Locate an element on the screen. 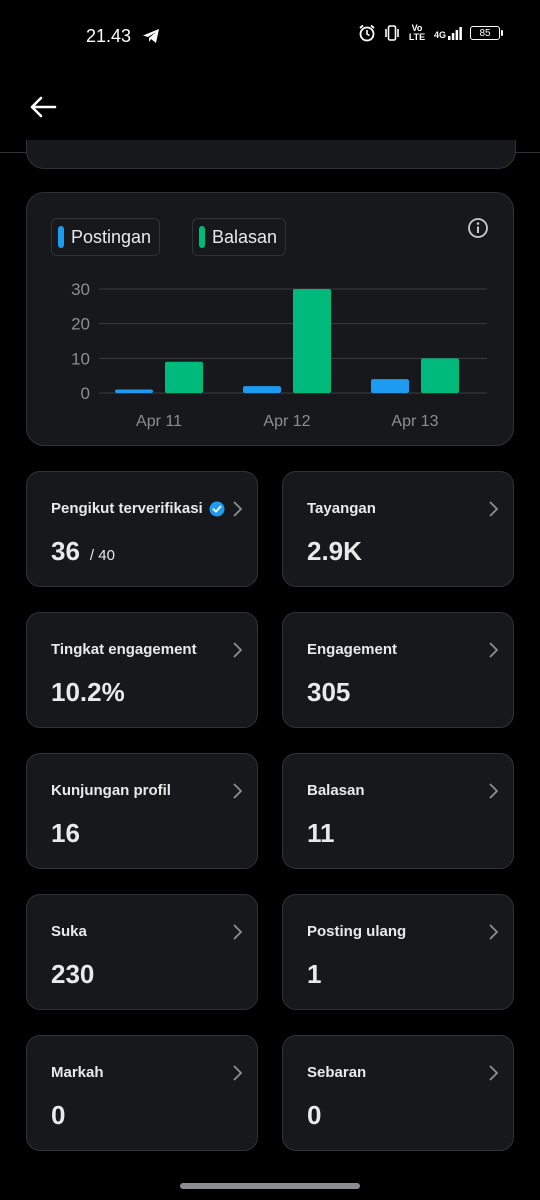 This screenshot has height=1200, width=540. y-tick-label: 0 is located at coordinates (85, 393).